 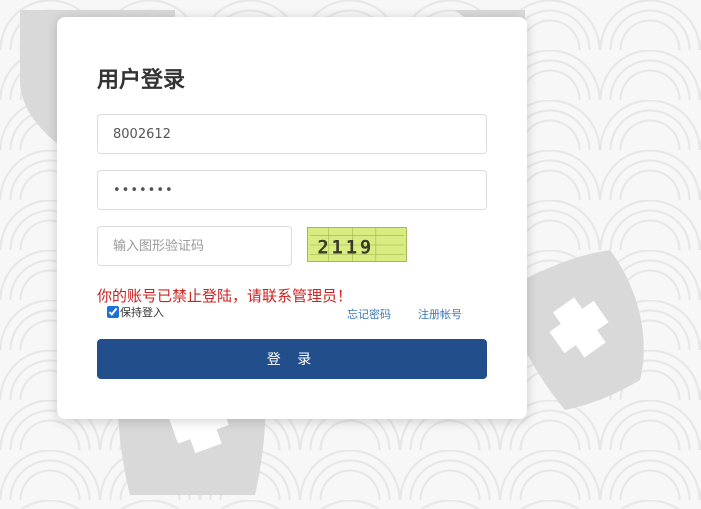 What do you see at coordinates (292, 190) in the screenshot?
I see `password-input` at bounding box center [292, 190].